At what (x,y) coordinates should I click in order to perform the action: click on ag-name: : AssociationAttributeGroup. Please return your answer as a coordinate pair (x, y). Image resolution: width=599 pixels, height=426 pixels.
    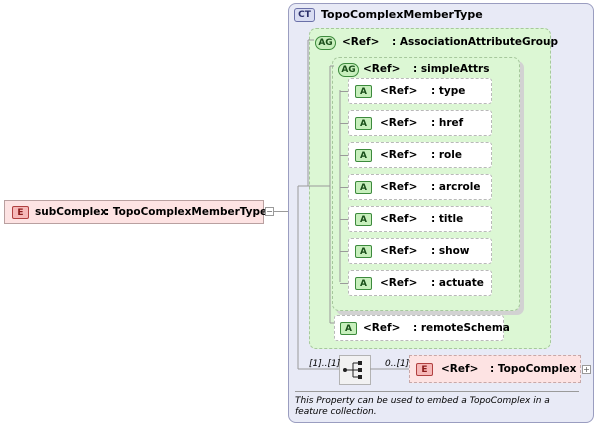
    Looking at the image, I should click on (475, 42).